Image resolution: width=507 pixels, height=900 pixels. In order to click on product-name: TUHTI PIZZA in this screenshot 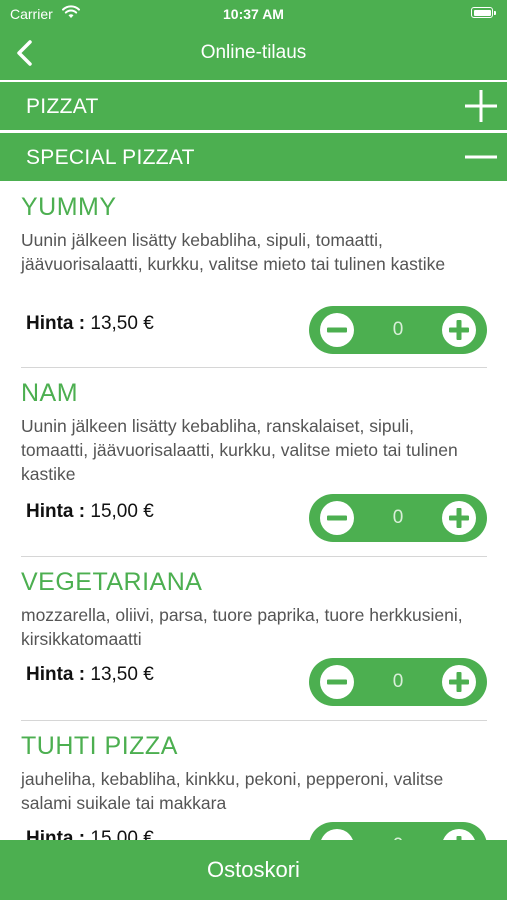, I will do `click(99, 746)`.